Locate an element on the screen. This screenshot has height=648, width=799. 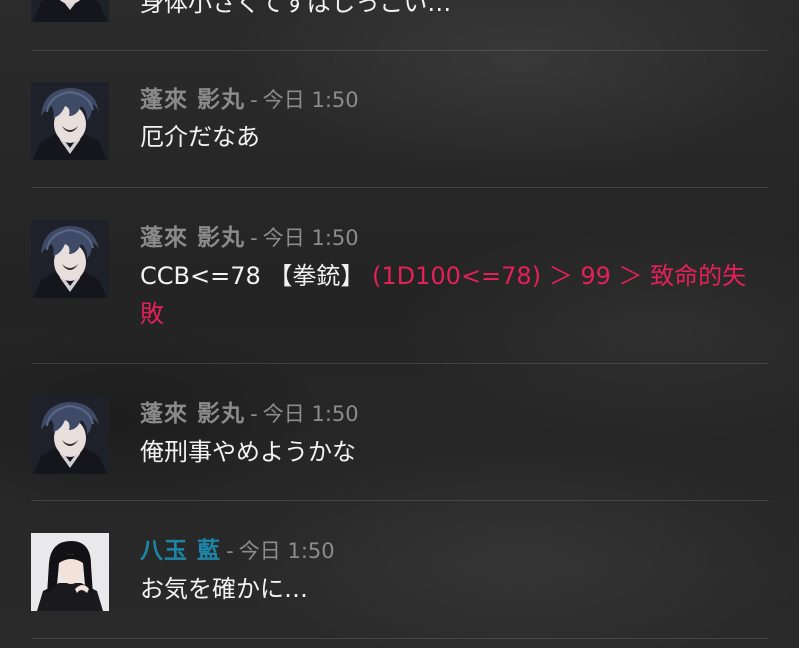
dice-command-text: CCB<=78 【拳銃】 is located at coordinates (252, 276).